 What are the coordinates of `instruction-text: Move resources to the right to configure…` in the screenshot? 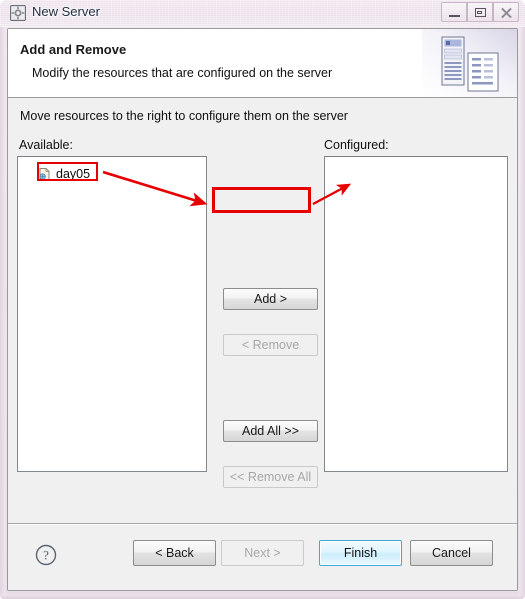 It's located at (184, 116).